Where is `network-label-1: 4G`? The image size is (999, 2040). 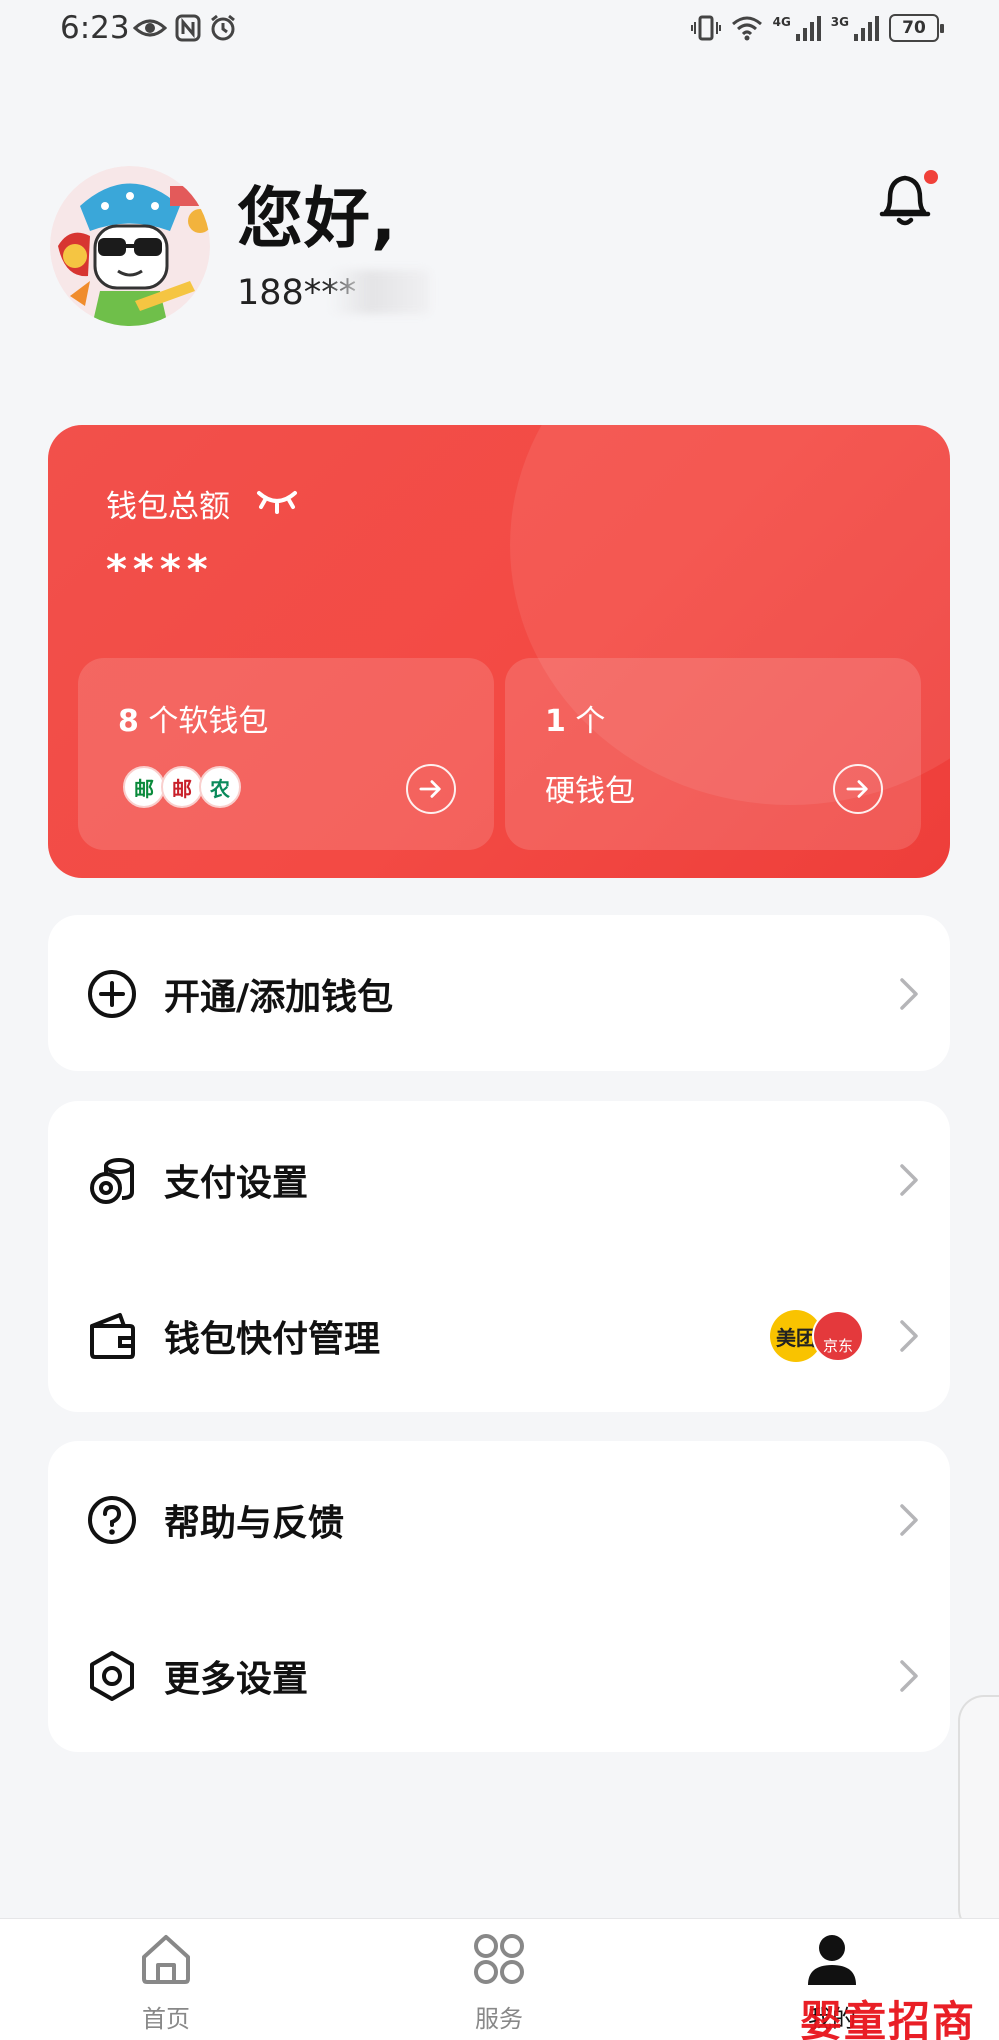 network-label-1: 4G is located at coordinates (781, 22).